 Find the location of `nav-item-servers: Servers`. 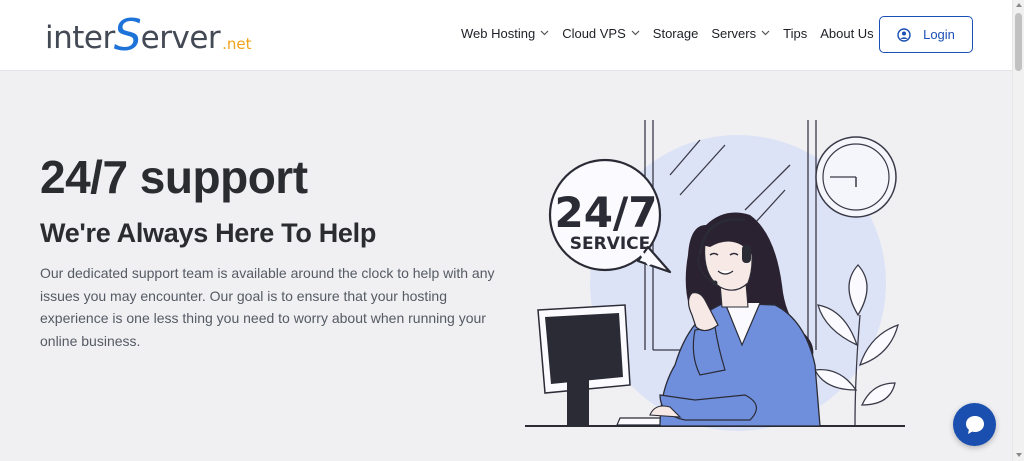

nav-item-servers: Servers is located at coordinates (740, 33).